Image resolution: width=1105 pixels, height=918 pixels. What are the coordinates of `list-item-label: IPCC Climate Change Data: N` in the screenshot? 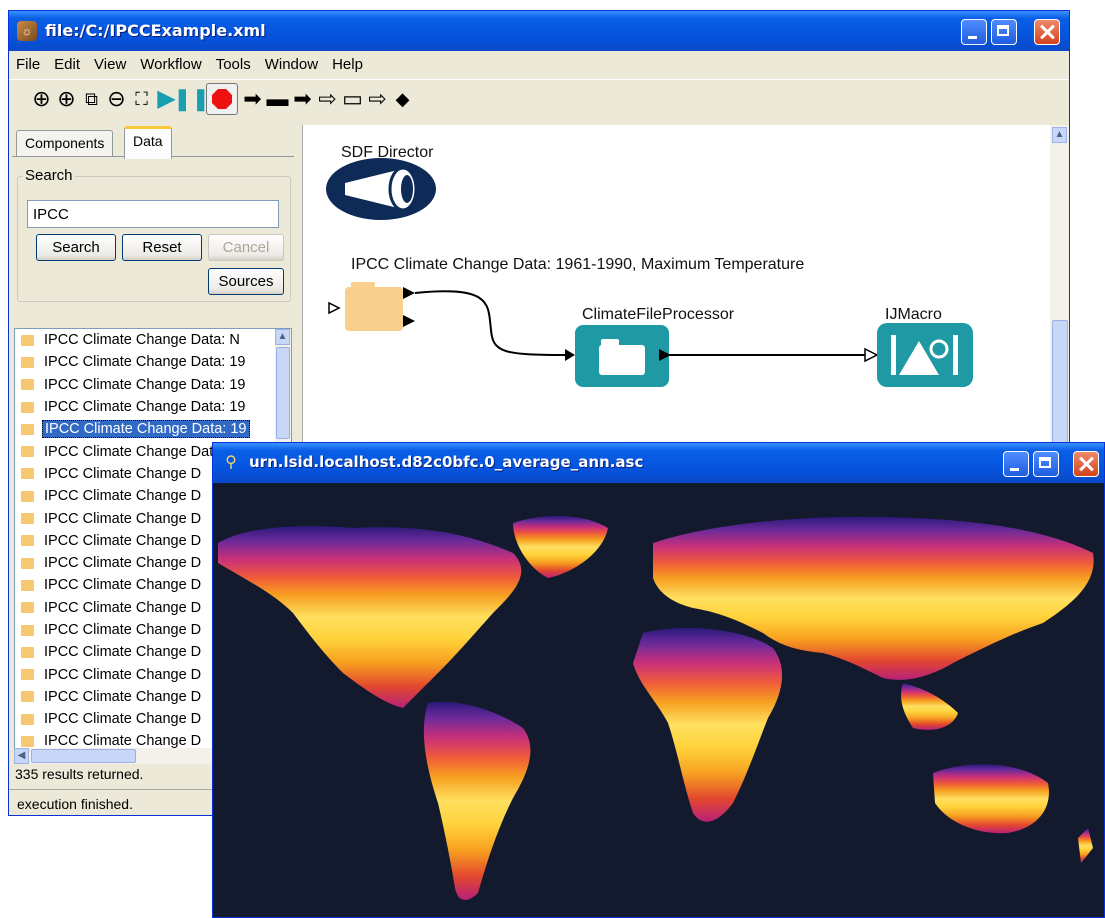 It's located at (142, 340).